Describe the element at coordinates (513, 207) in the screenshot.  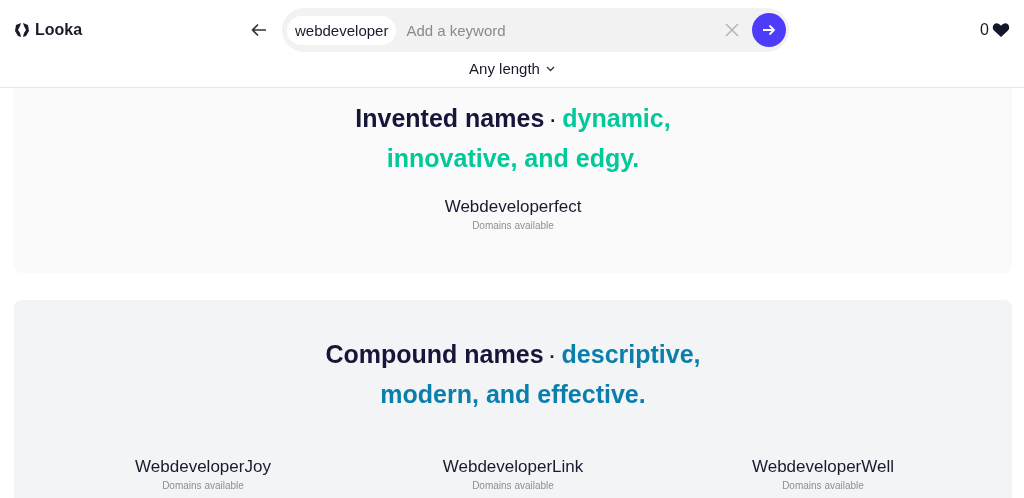
I see `business-name: Webdeveloperfect` at that location.